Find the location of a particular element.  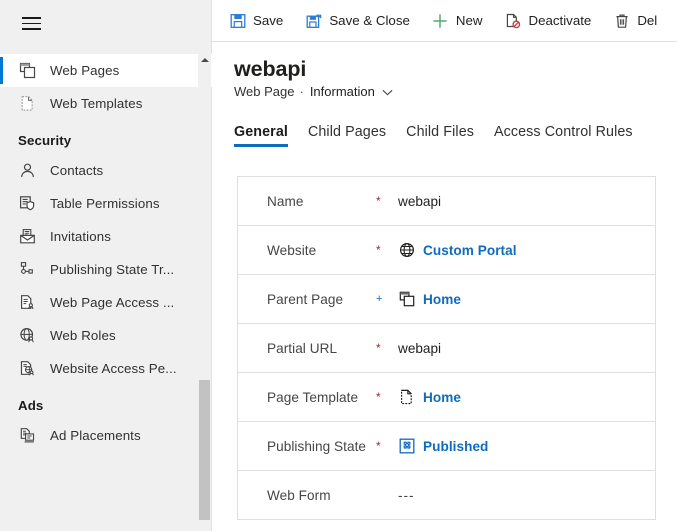

field-label: Publishing State is located at coordinates (317, 446).